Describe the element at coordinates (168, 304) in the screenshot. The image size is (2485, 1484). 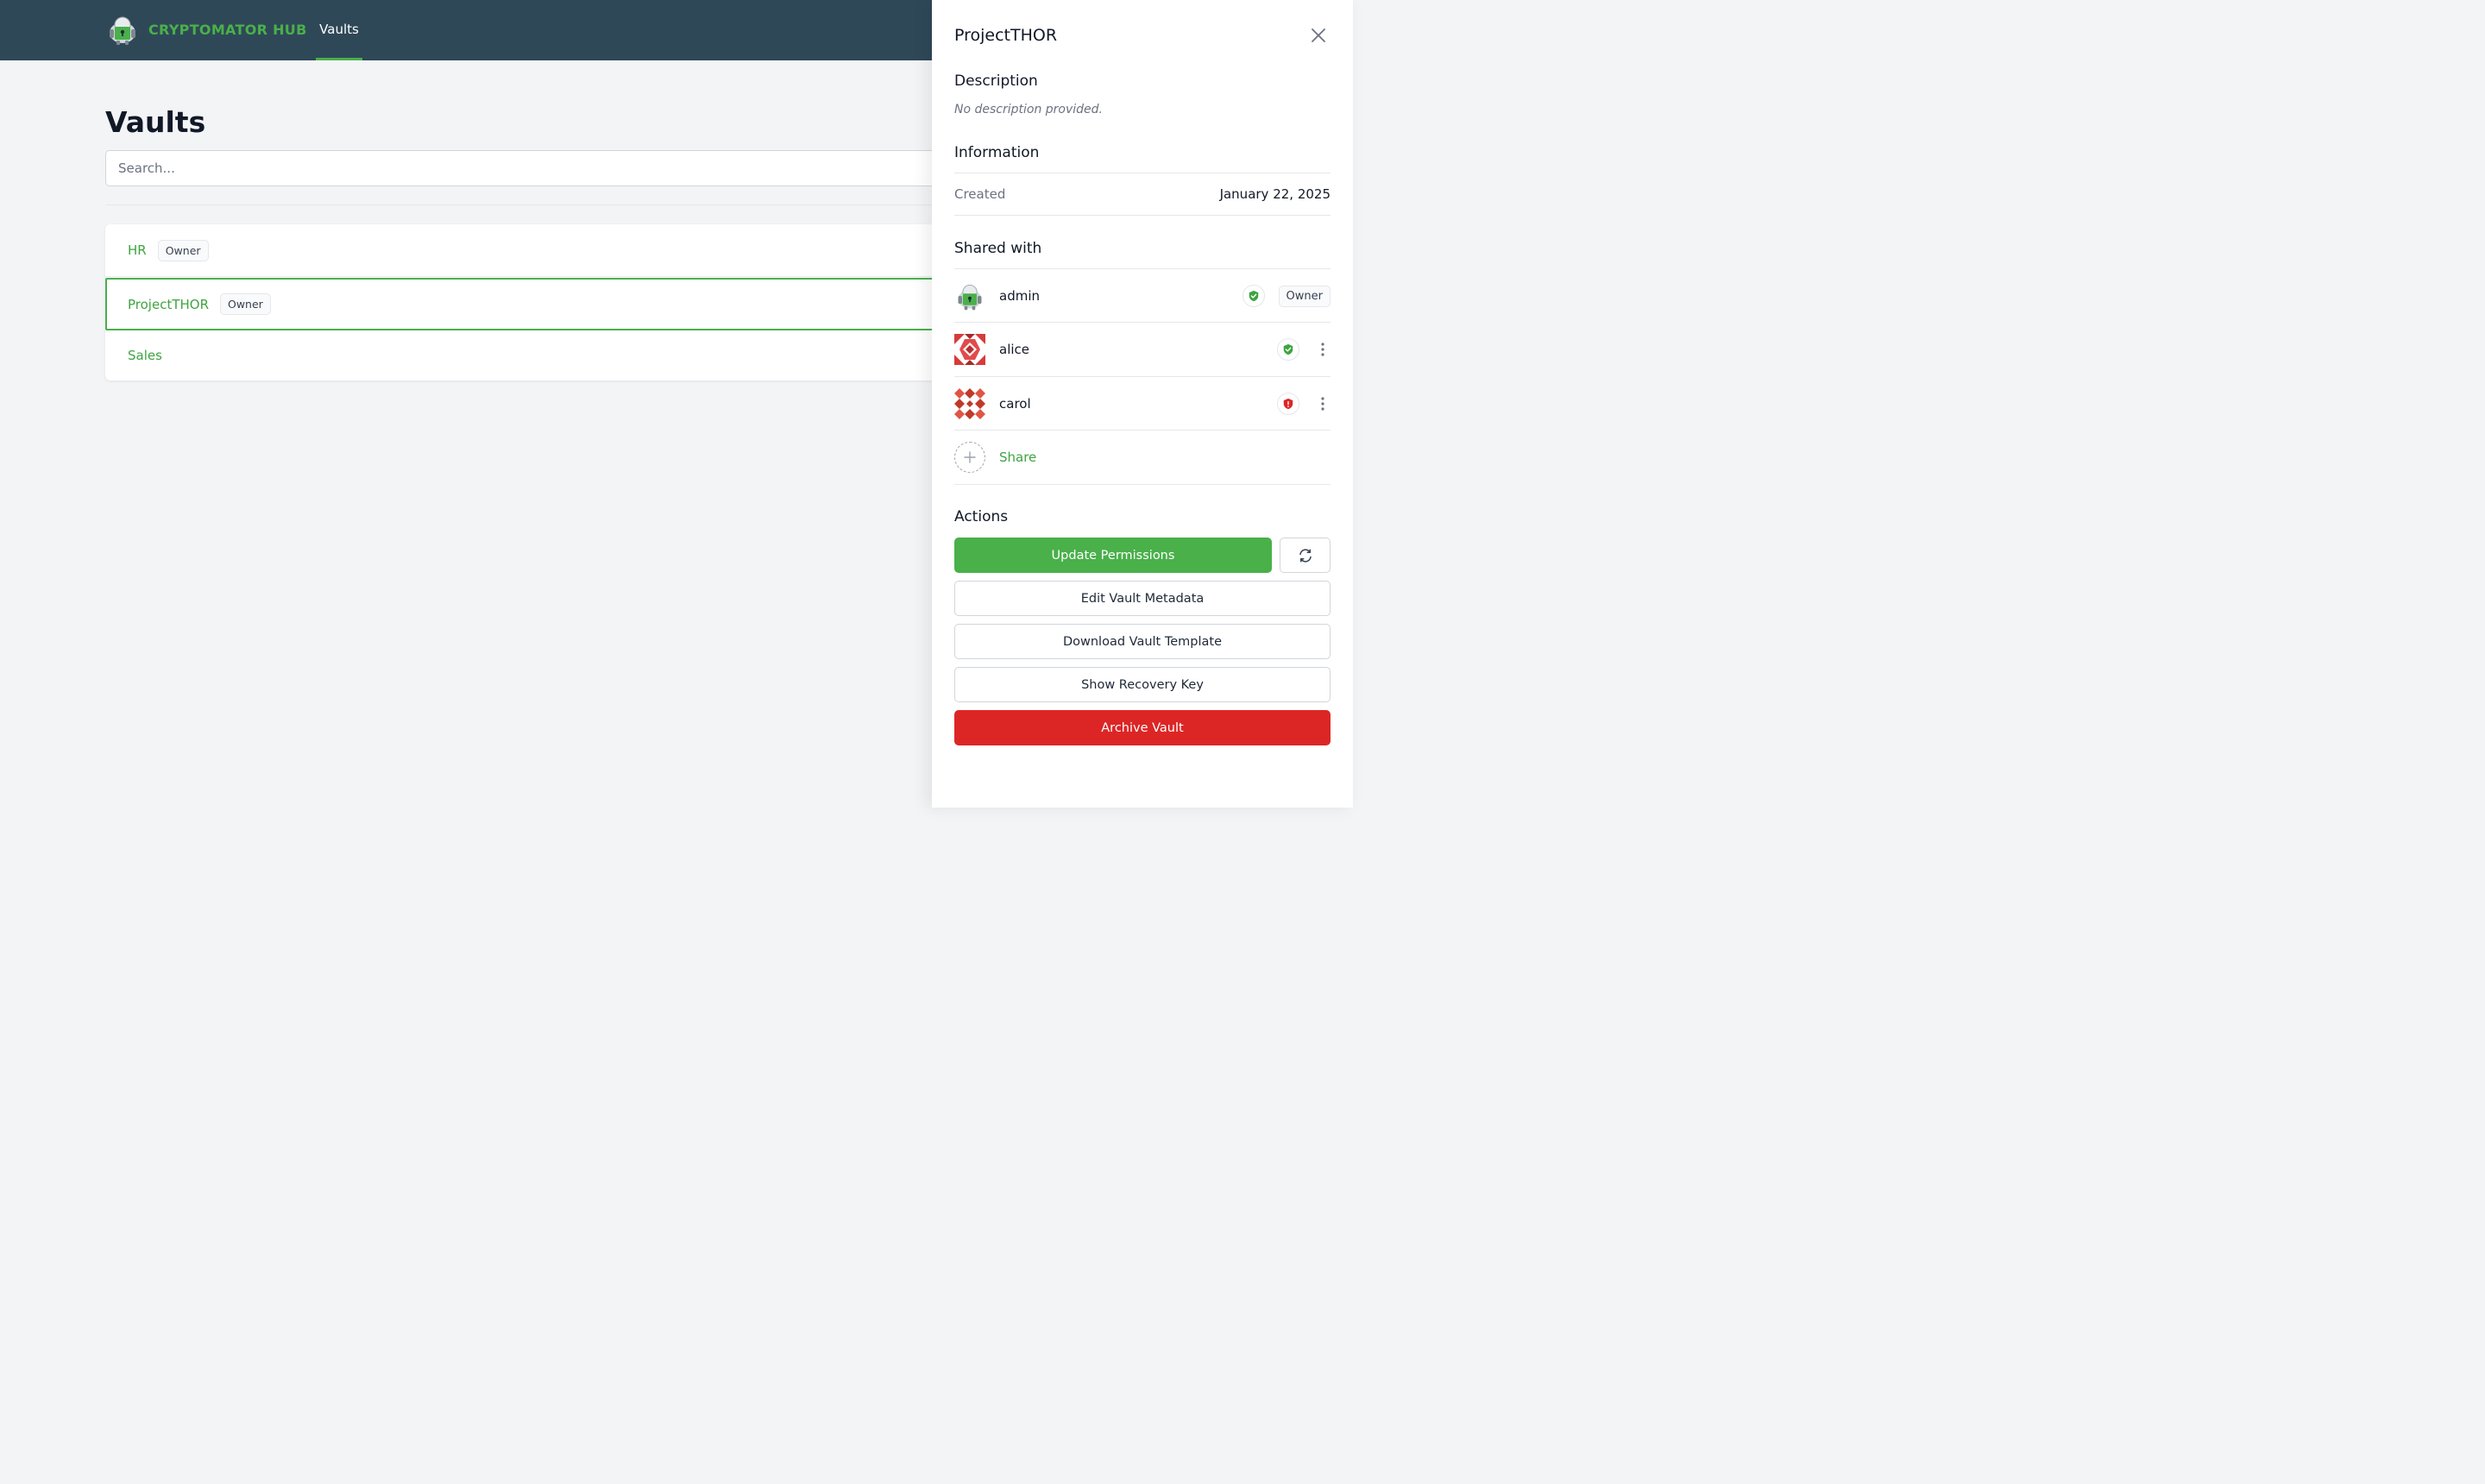
I see `vault-name: ProjectTHOR` at that location.